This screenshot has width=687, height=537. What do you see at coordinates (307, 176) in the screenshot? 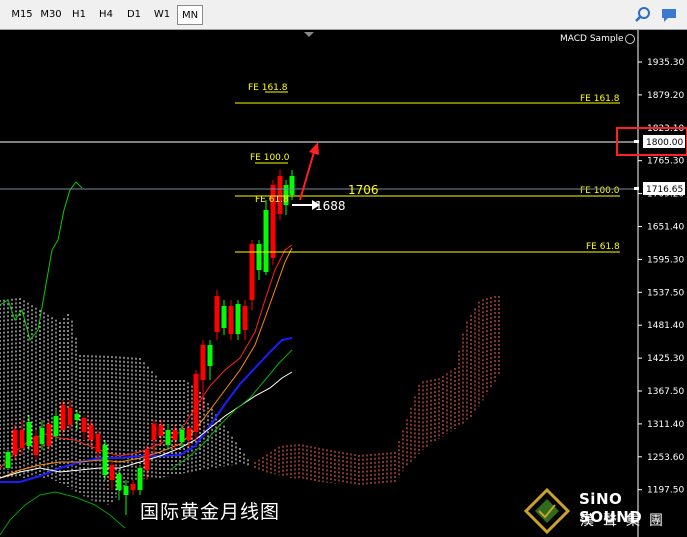
I see `target-arrow-line` at bounding box center [307, 176].